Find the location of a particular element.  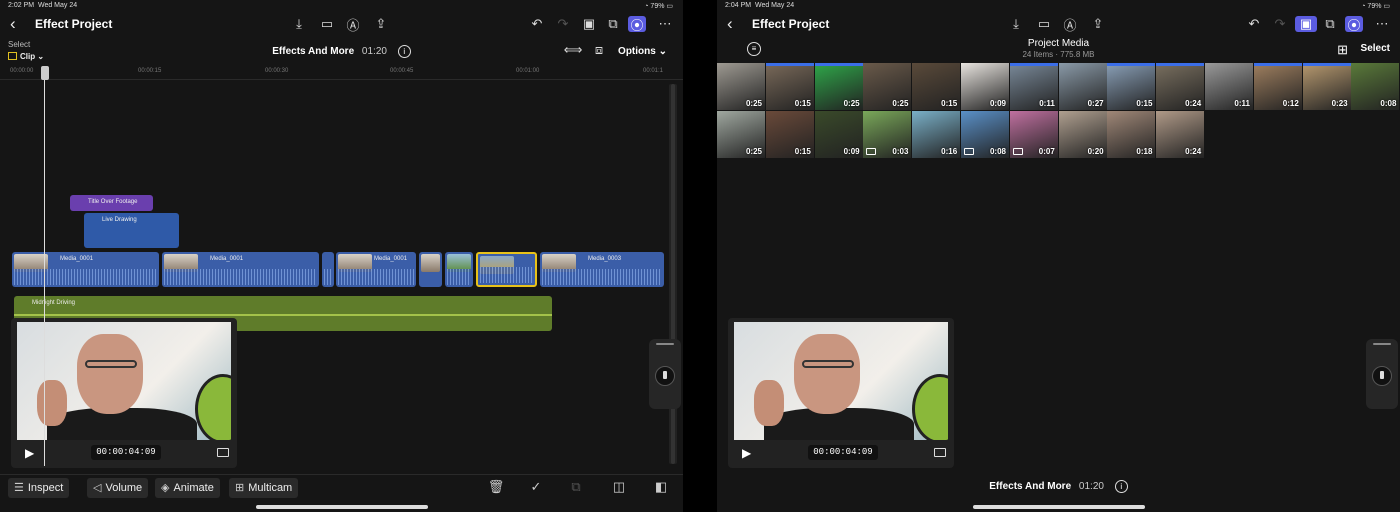

checkmark-icon: ✓ is located at coordinates (536, 487).